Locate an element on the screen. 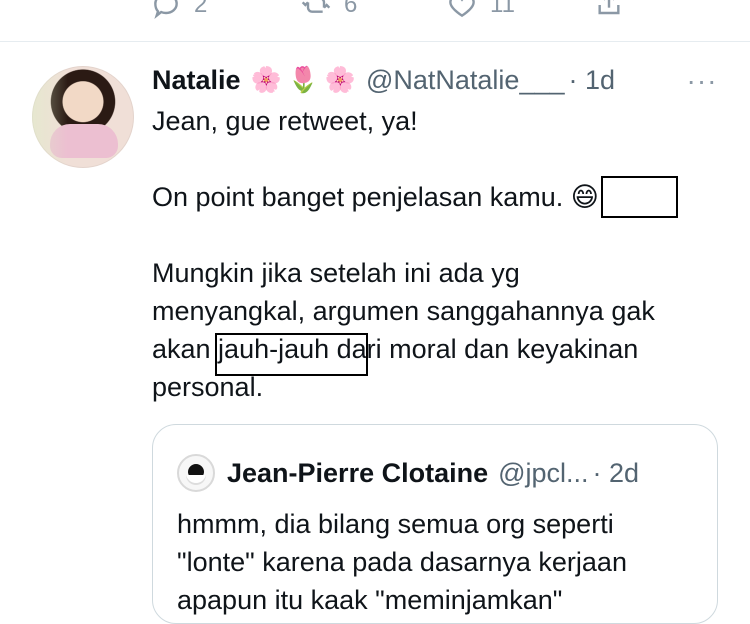 The height and width of the screenshot is (624, 750). top-action-bar: 2 6 11 is located at coordinates (375, 21).